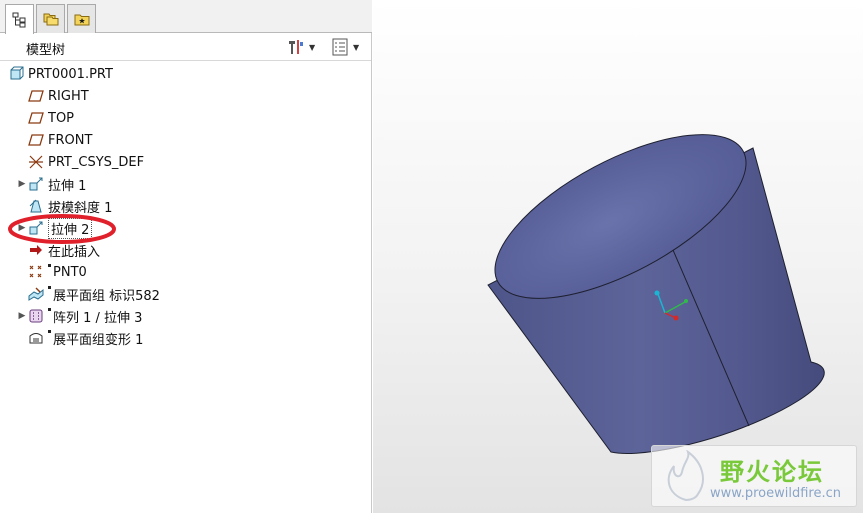  Describe the element at coordinates (296, 47) in the screenshot. I see `tools-icon` at that location.